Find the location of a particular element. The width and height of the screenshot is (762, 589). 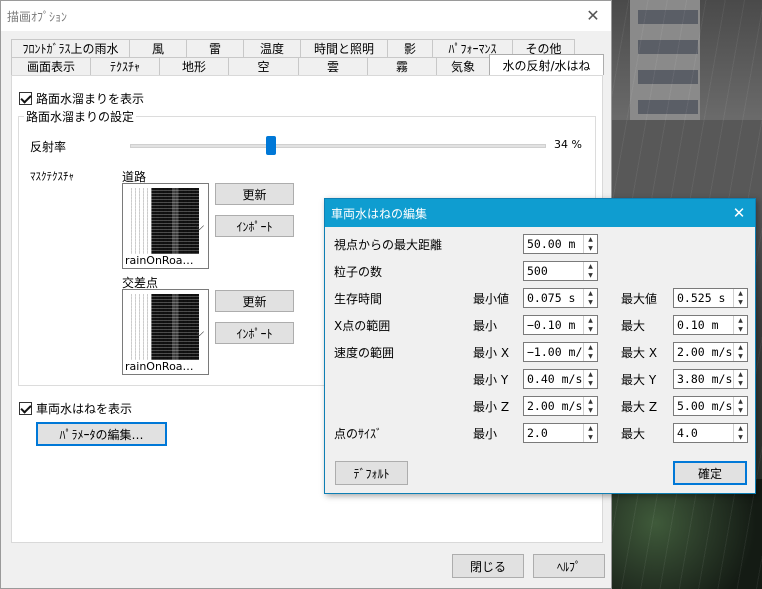

max-dist-value: 50.00 m is located at coordinates (553, 244).